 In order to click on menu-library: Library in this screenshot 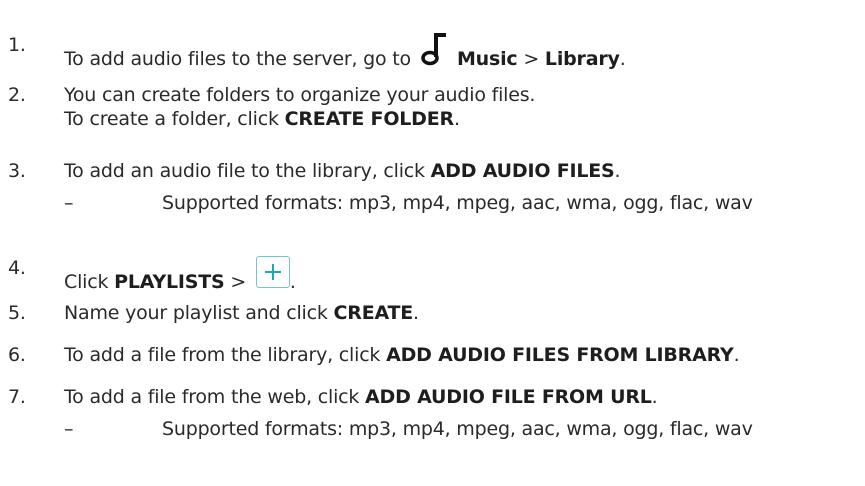, I will do `click(582, 59)`.